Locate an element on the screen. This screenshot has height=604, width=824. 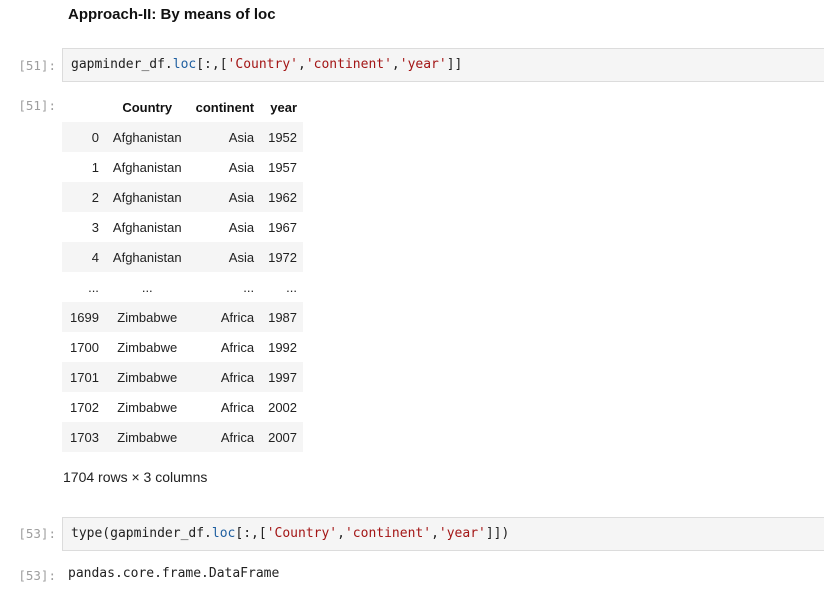
section-heading: Approach-II: By means of loc is located at coordinates (172, 14).